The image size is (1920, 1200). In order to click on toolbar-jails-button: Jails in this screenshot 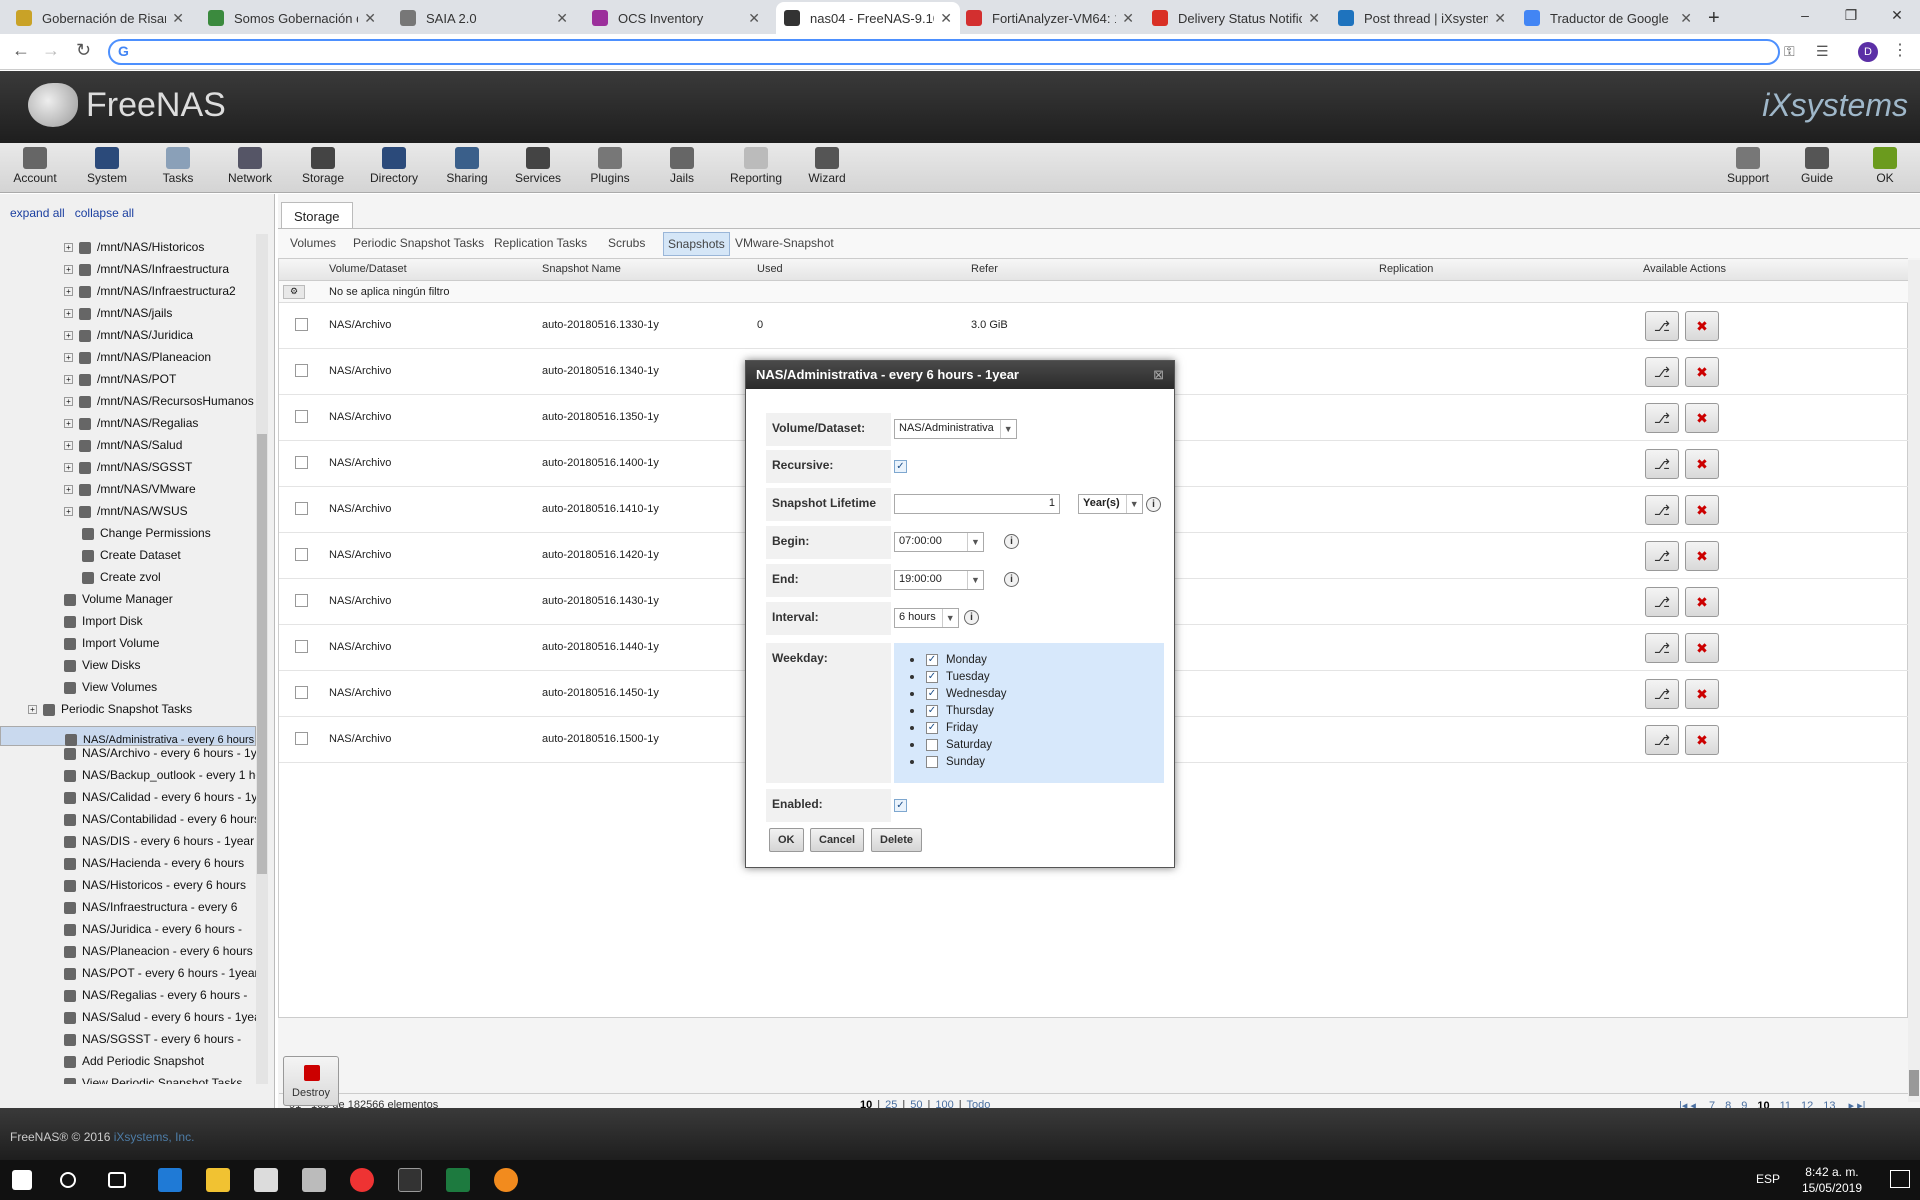, I will do `click(682, 166)`.